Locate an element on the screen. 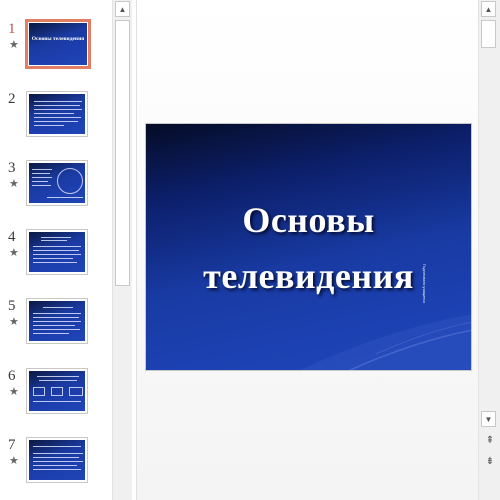 The height and width of the screenshot is (500, 500). slide-number: 2 is located at coordinates (12, 99).